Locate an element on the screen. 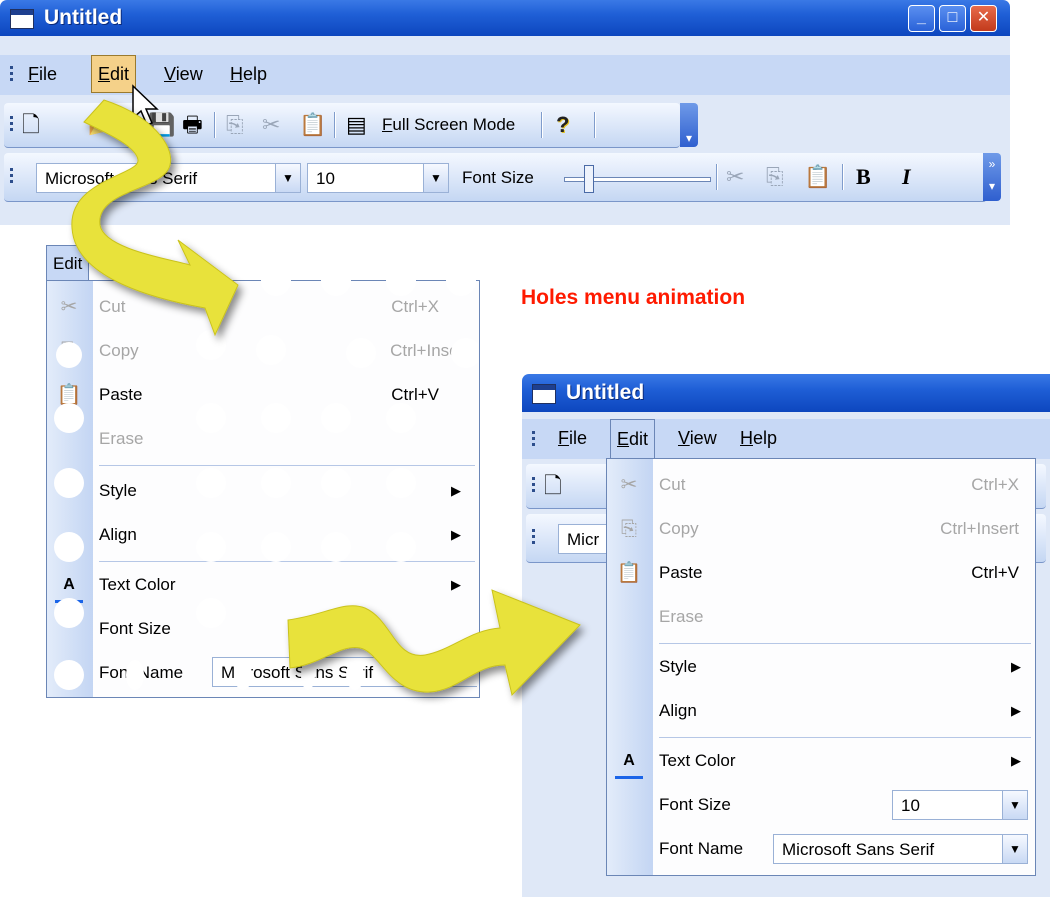  arrow-1-icon is located at coordinates (155, 218).